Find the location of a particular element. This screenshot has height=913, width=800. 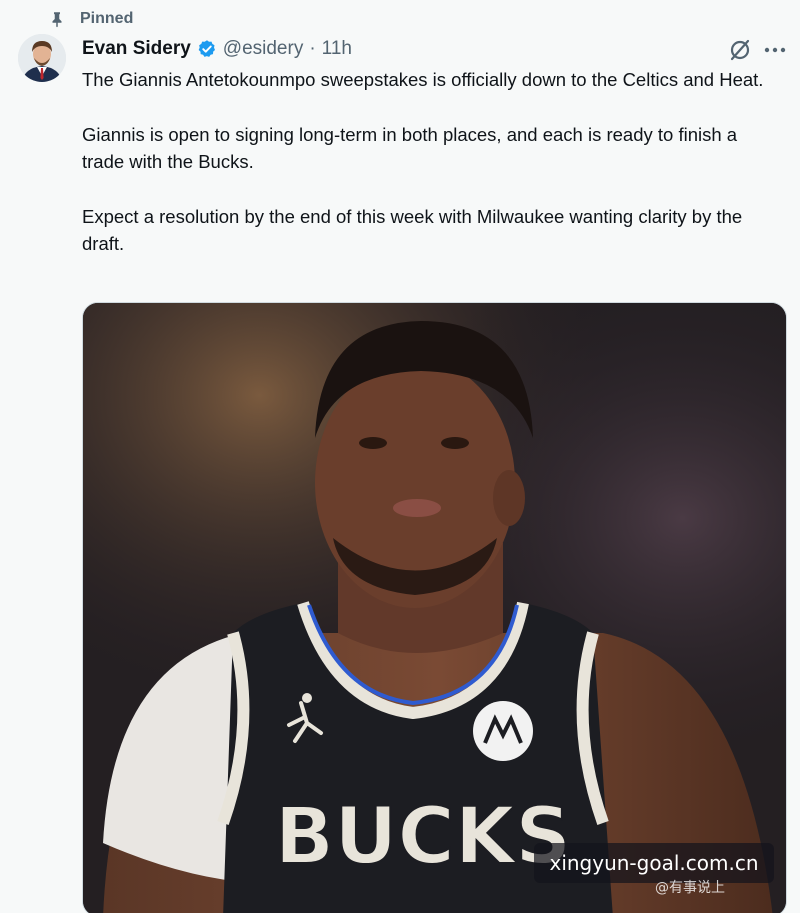

verified-badge-icon is located at coordinates (206, 48).